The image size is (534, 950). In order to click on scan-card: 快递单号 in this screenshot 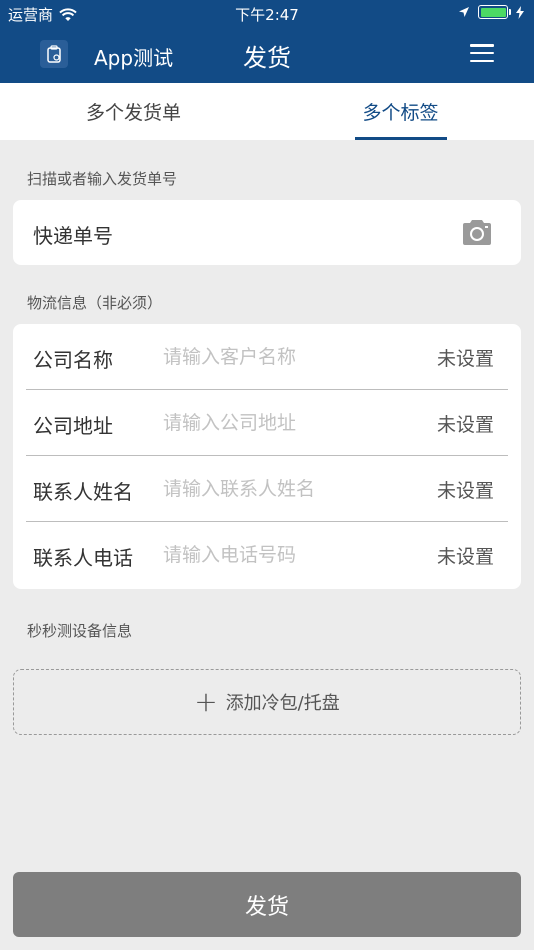, I will do `click(267, 232)`.